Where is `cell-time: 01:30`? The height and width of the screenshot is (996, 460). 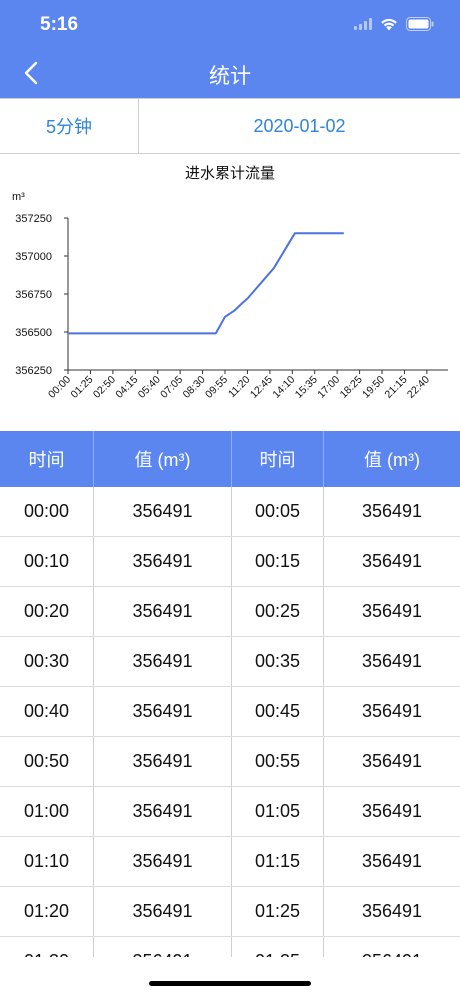 cell-time: 01:30 is located at coordinates (46, 947).